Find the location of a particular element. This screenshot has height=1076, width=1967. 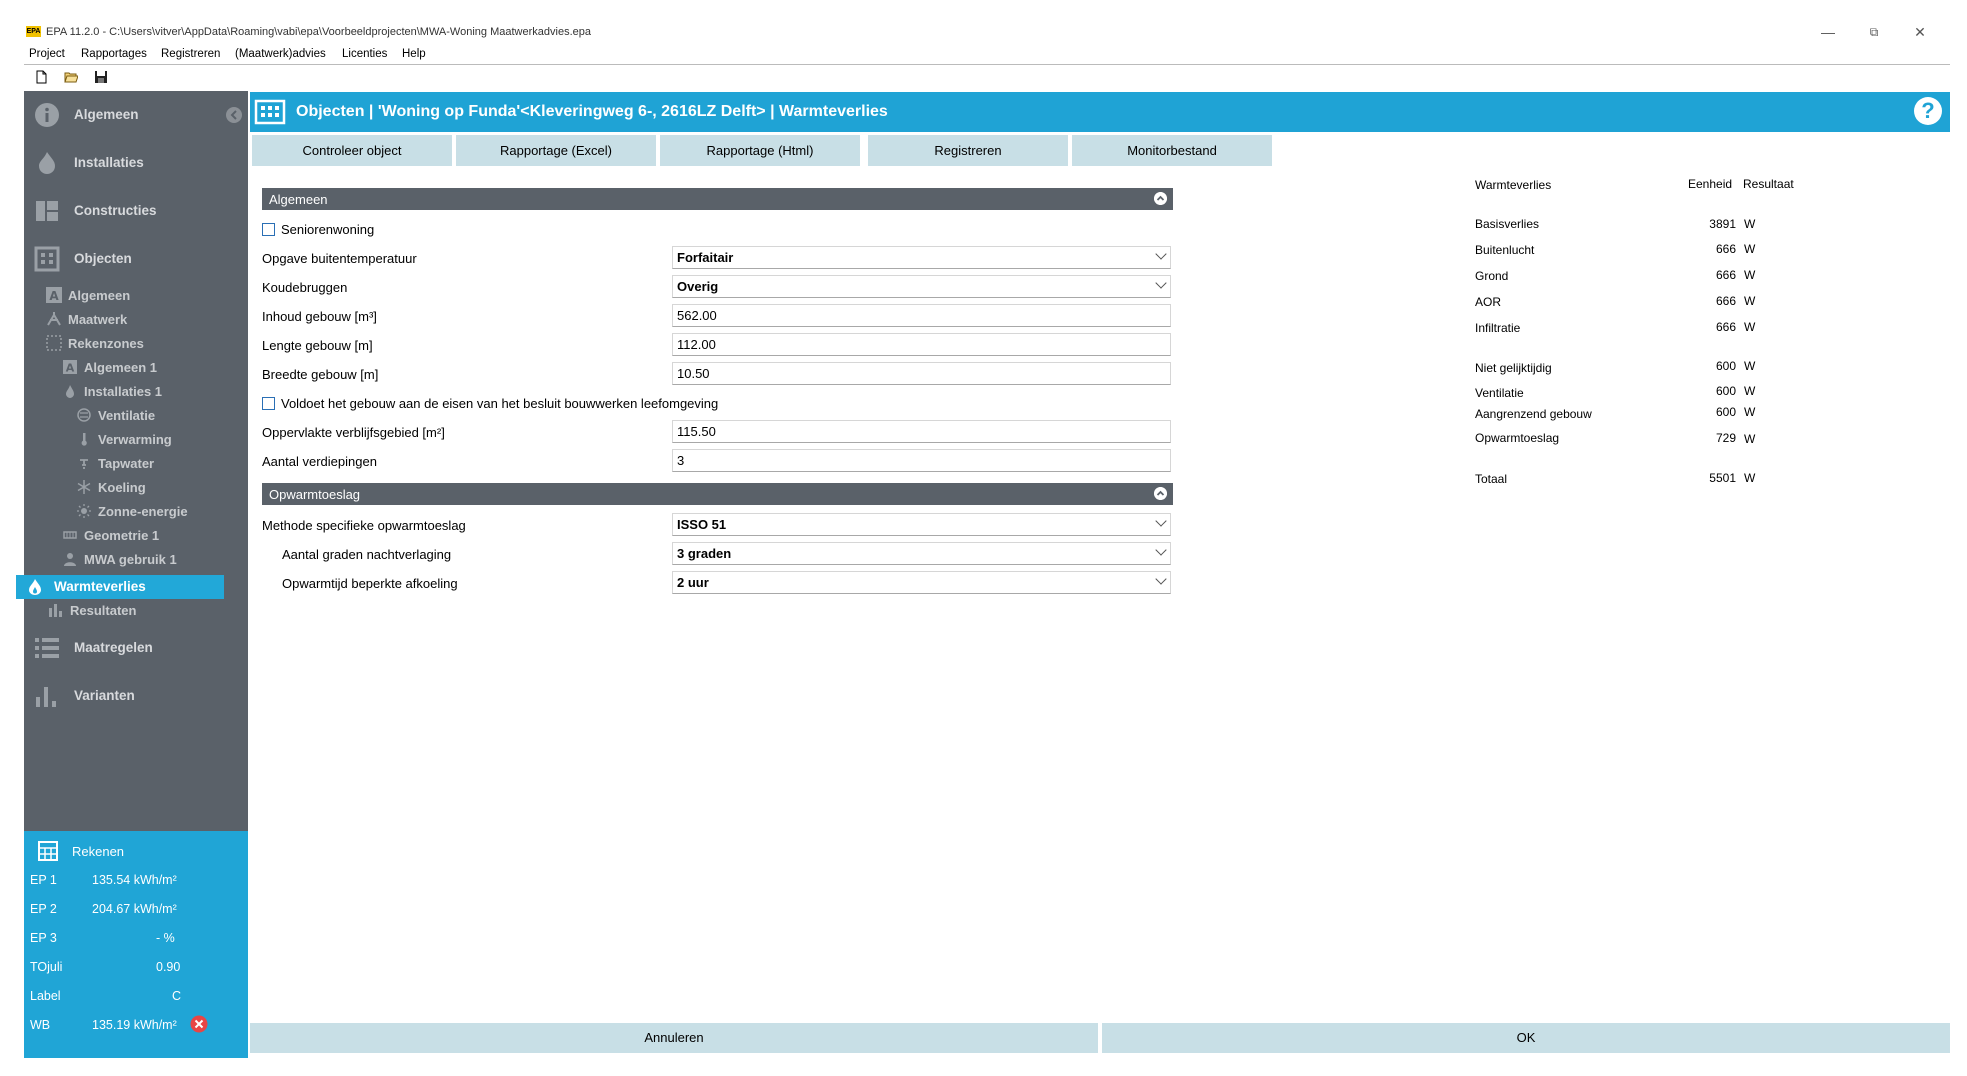

sidebar-item-constructies: Constructies is located at coordinates (136, 211).